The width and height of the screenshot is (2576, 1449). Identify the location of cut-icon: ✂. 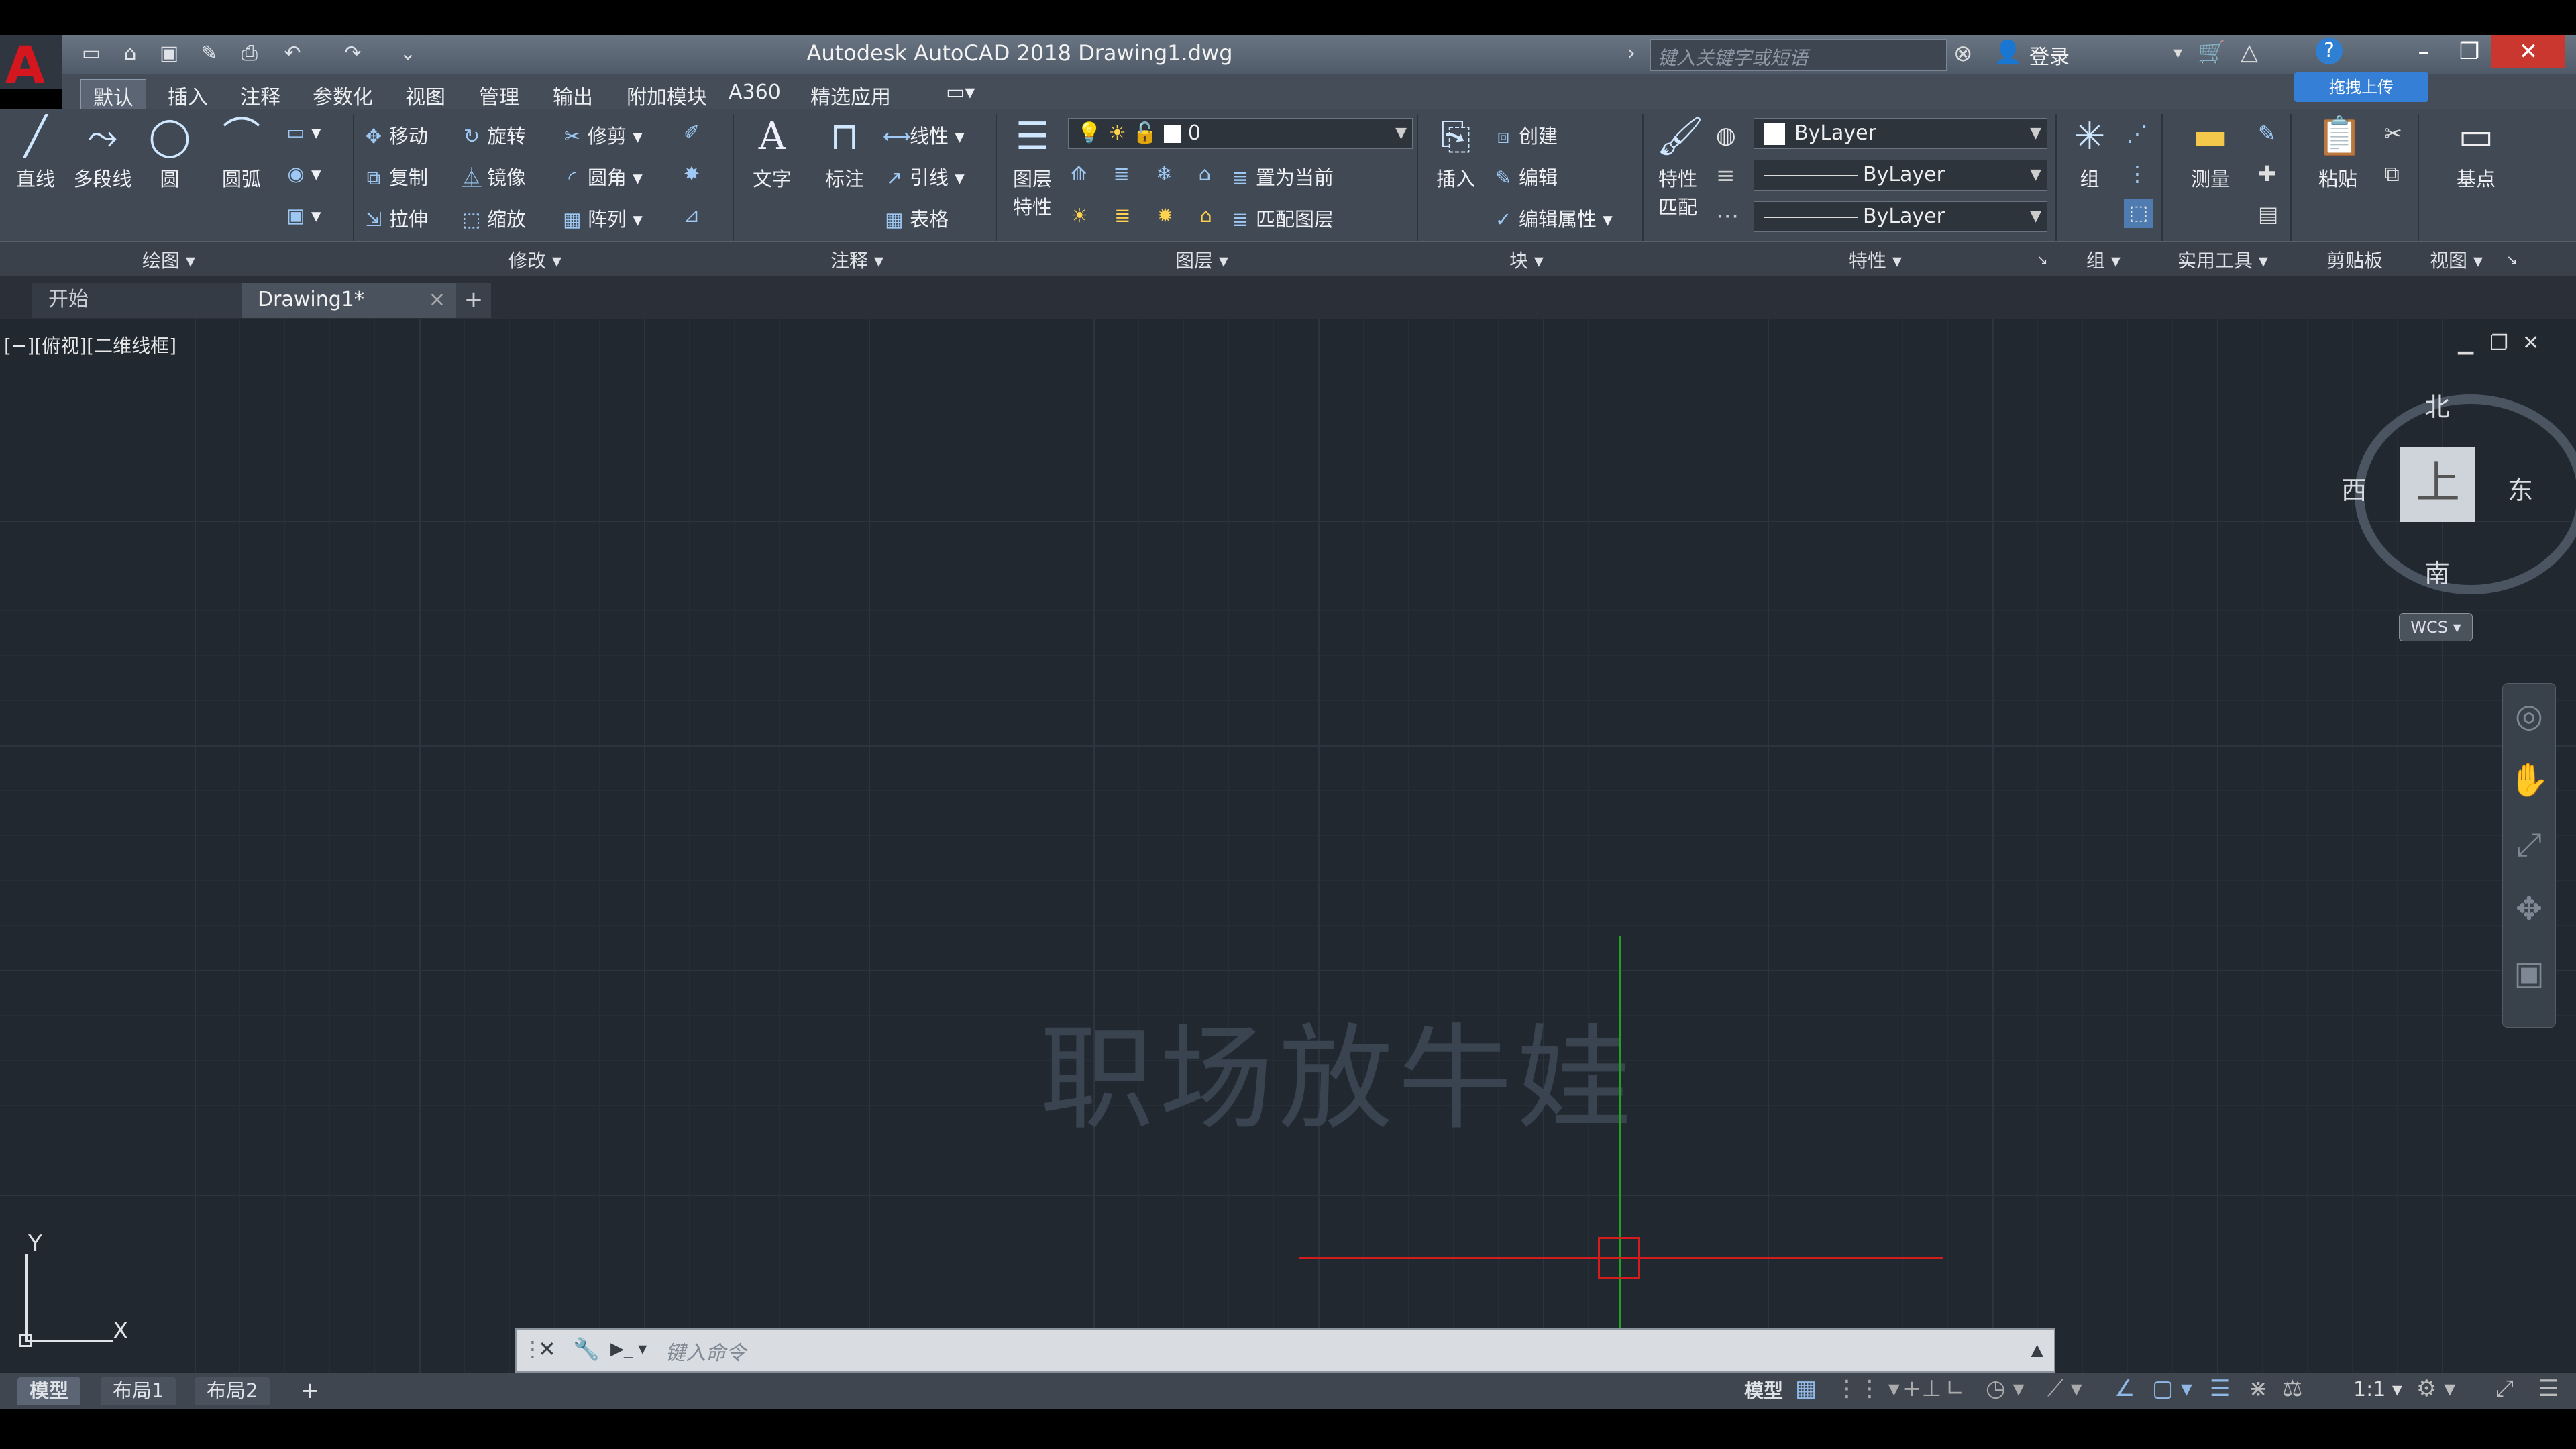
(2393, 133).